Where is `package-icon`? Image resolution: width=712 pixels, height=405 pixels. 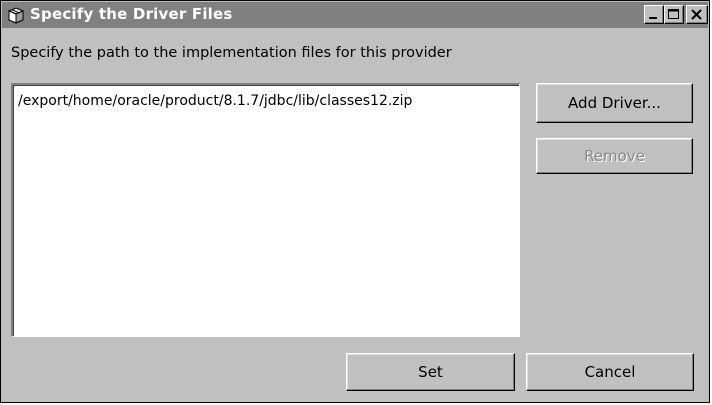
package-icon is located at coordinates (16, 15).